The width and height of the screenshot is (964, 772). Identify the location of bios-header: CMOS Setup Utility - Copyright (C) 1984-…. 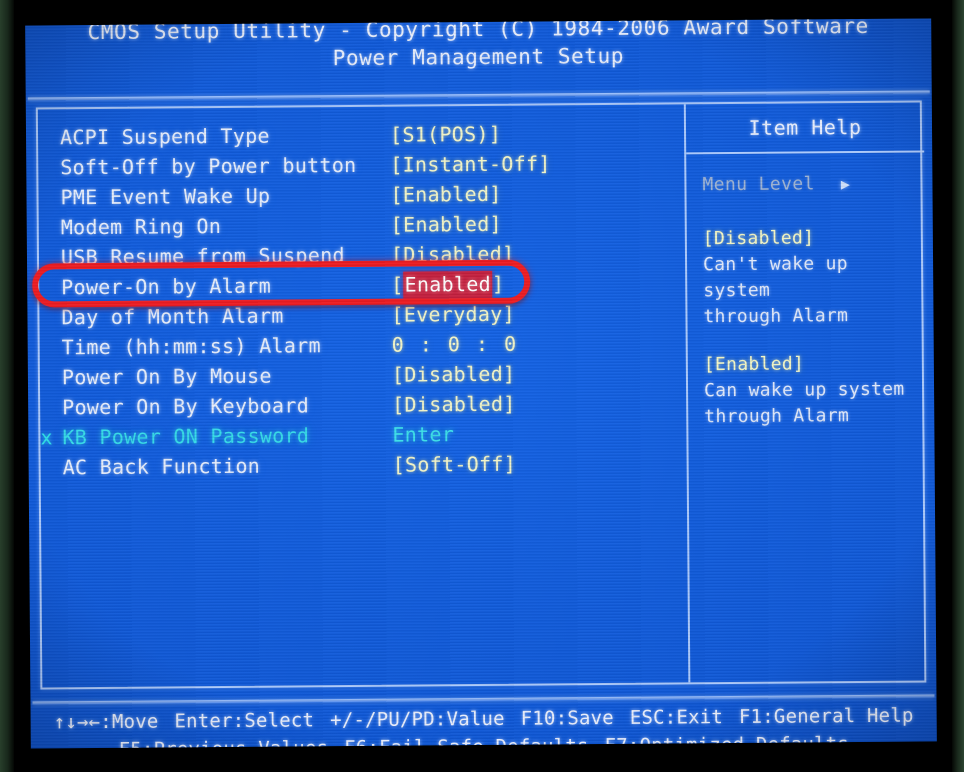
(478, 46).